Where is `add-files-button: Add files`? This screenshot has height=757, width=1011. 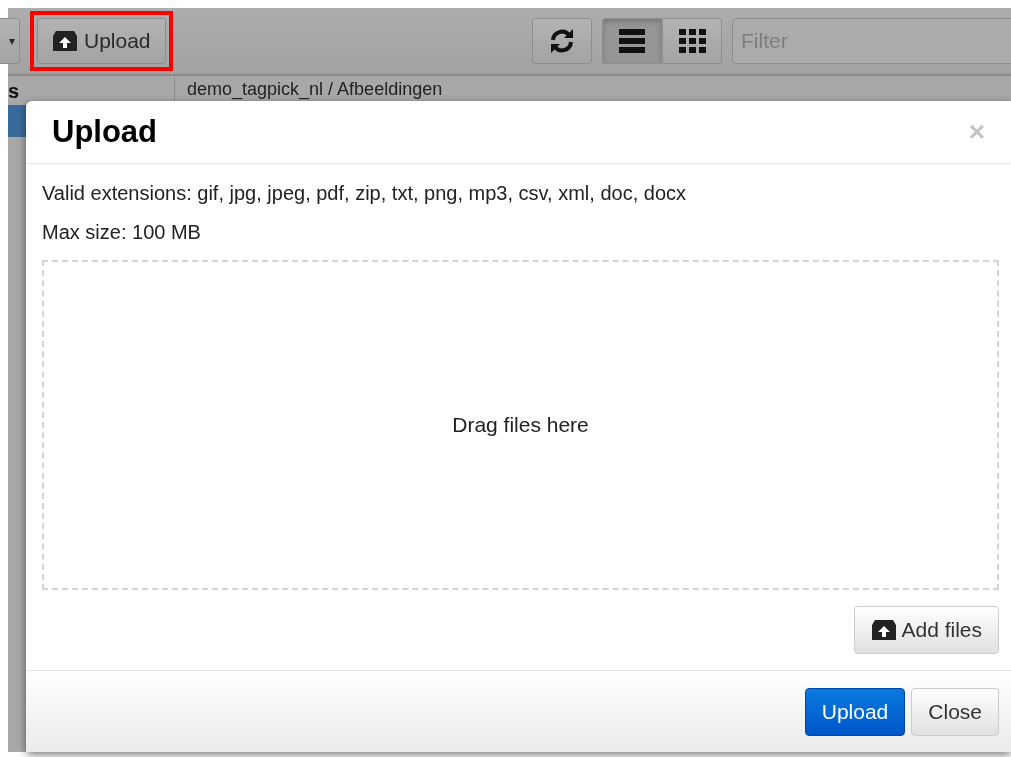 add-files-button: Add files is located at coordinates (926, 630).